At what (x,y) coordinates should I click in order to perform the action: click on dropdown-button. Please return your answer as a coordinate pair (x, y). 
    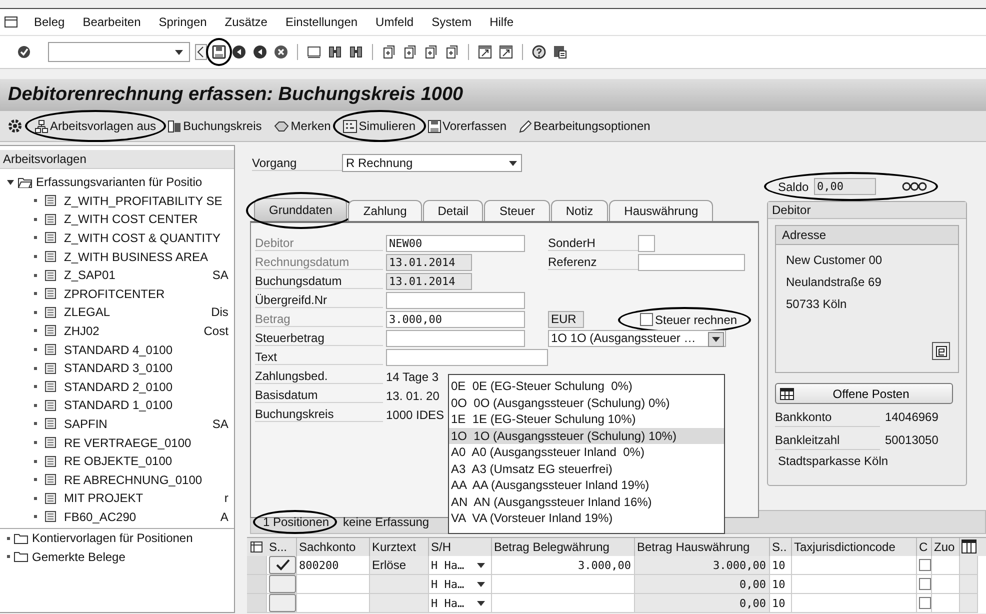
    Looking at the image, I should click on (716, 339).